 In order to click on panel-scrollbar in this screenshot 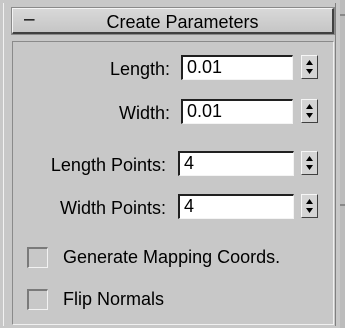, I will do `click(342, 164)`.